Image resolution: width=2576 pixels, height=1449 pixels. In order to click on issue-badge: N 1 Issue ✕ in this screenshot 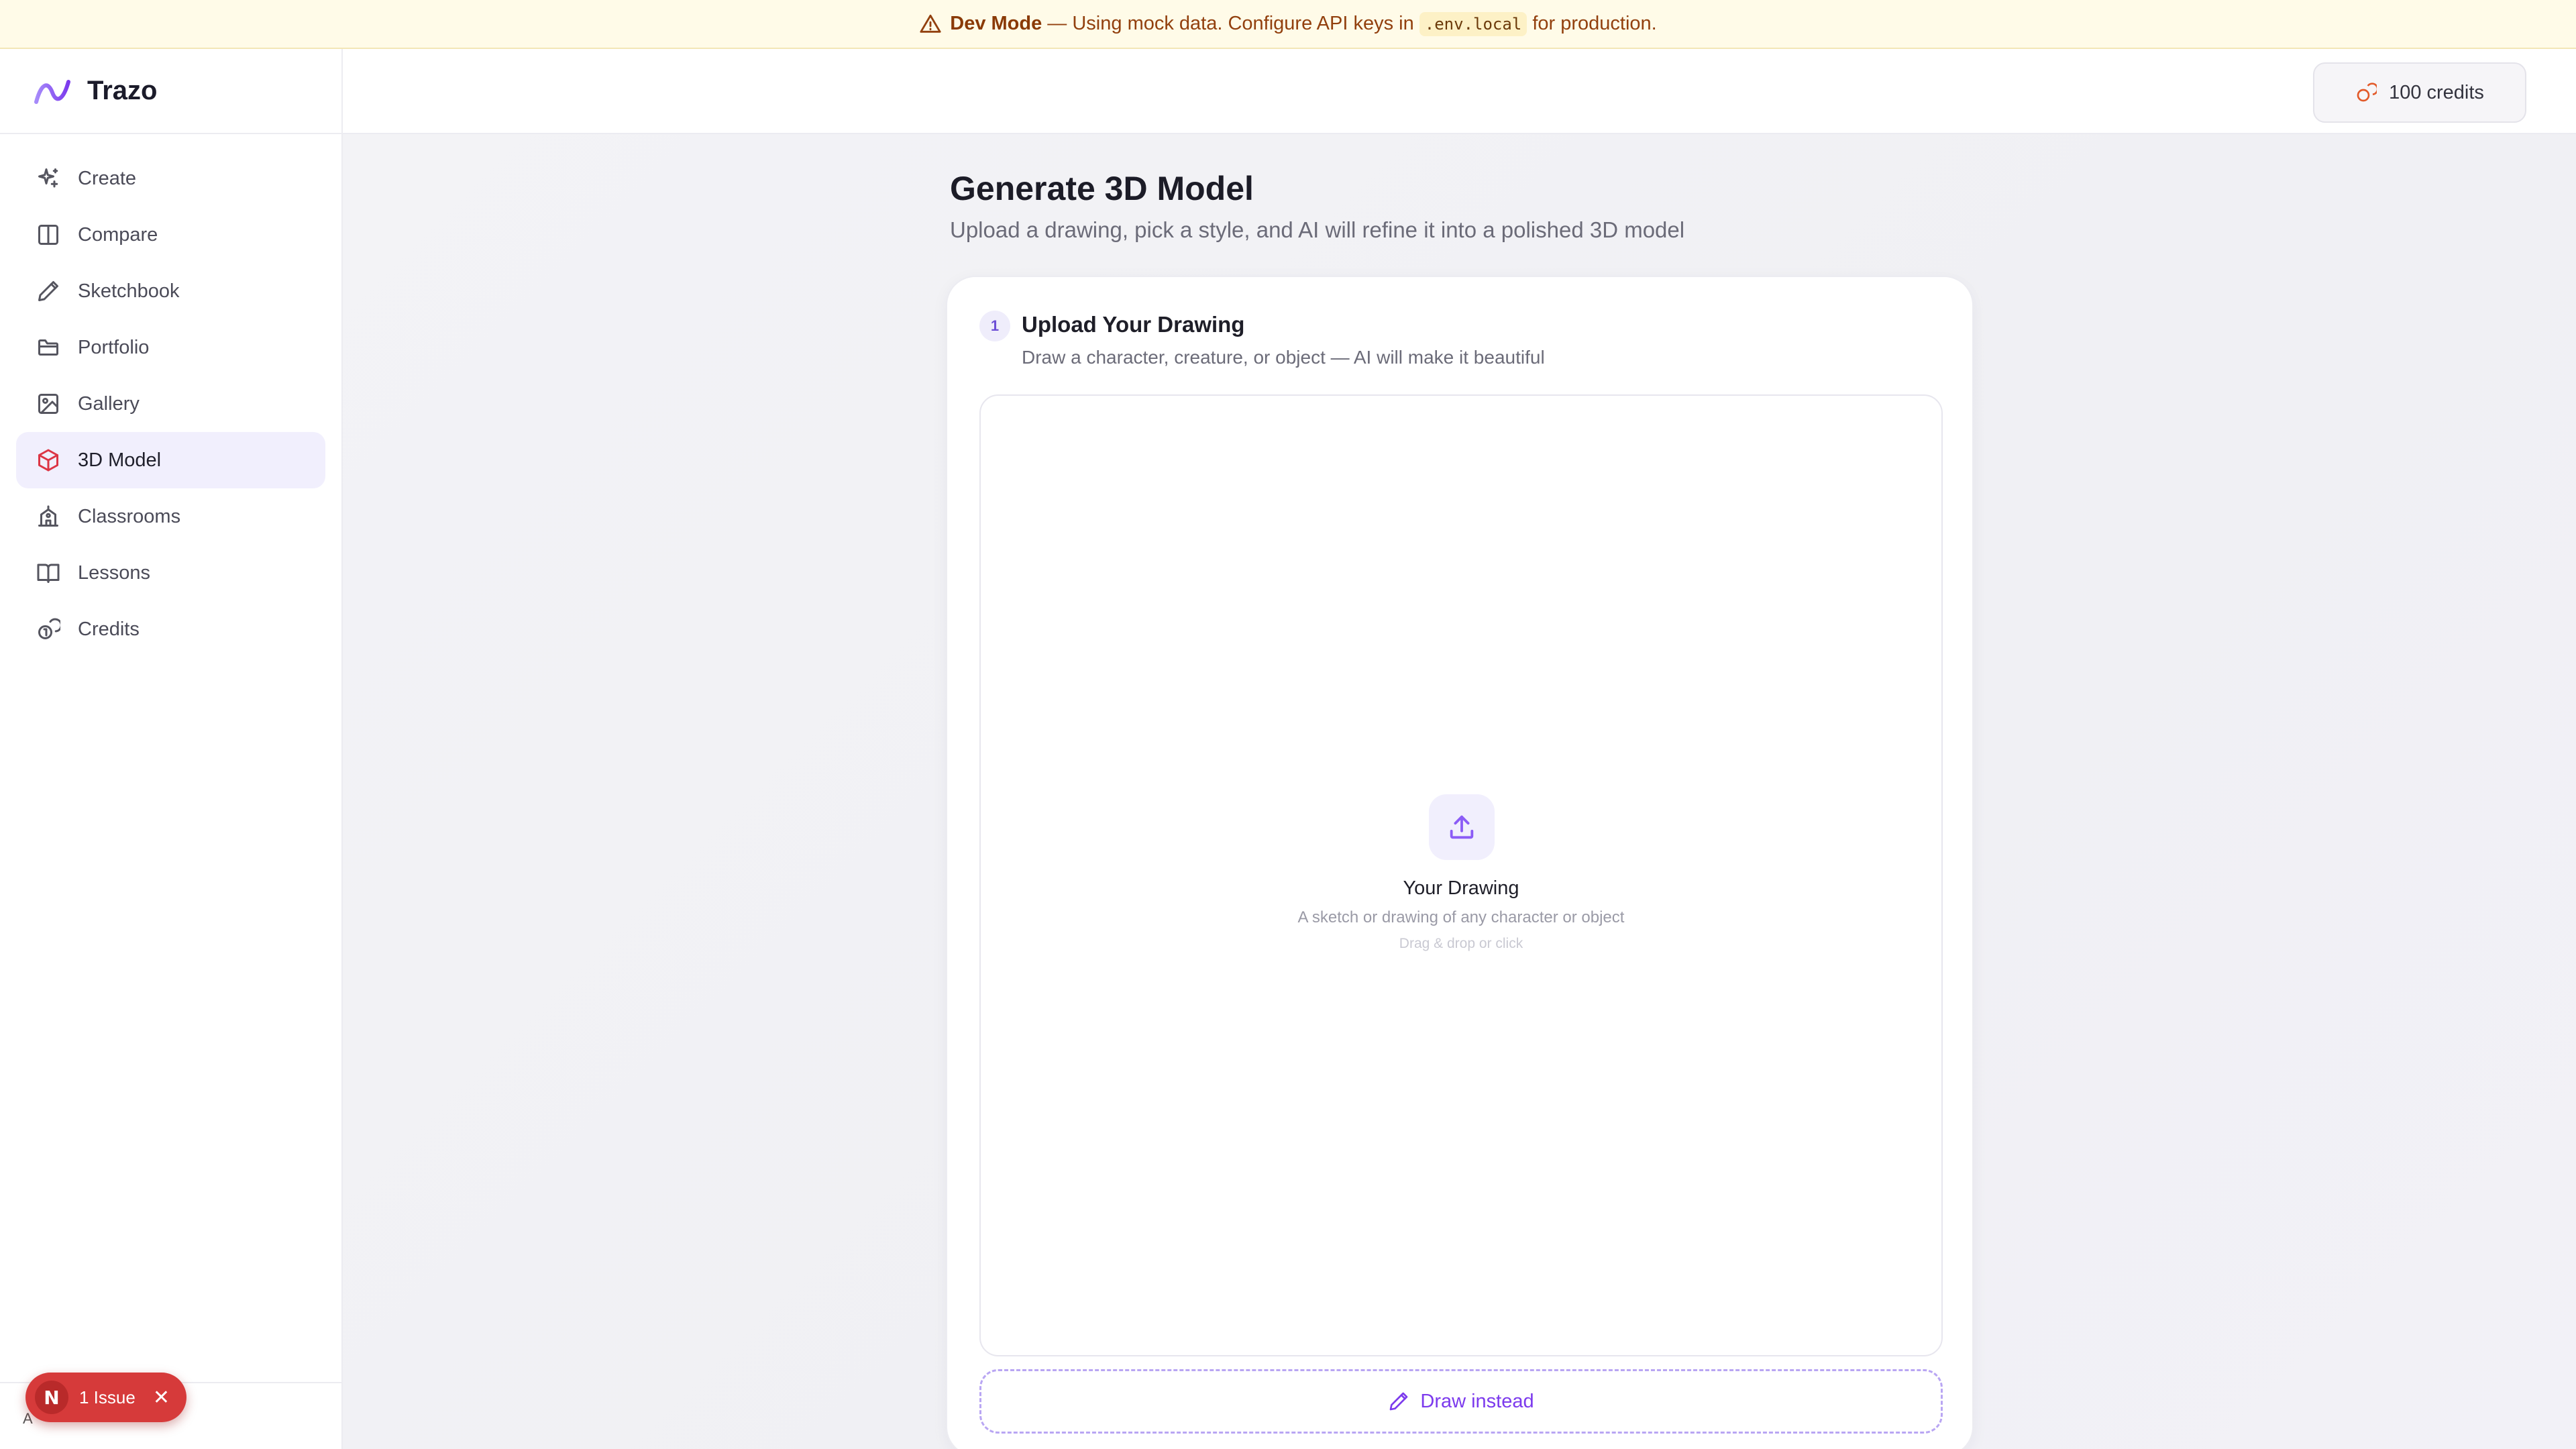, I will do `click(105, 1397)`.